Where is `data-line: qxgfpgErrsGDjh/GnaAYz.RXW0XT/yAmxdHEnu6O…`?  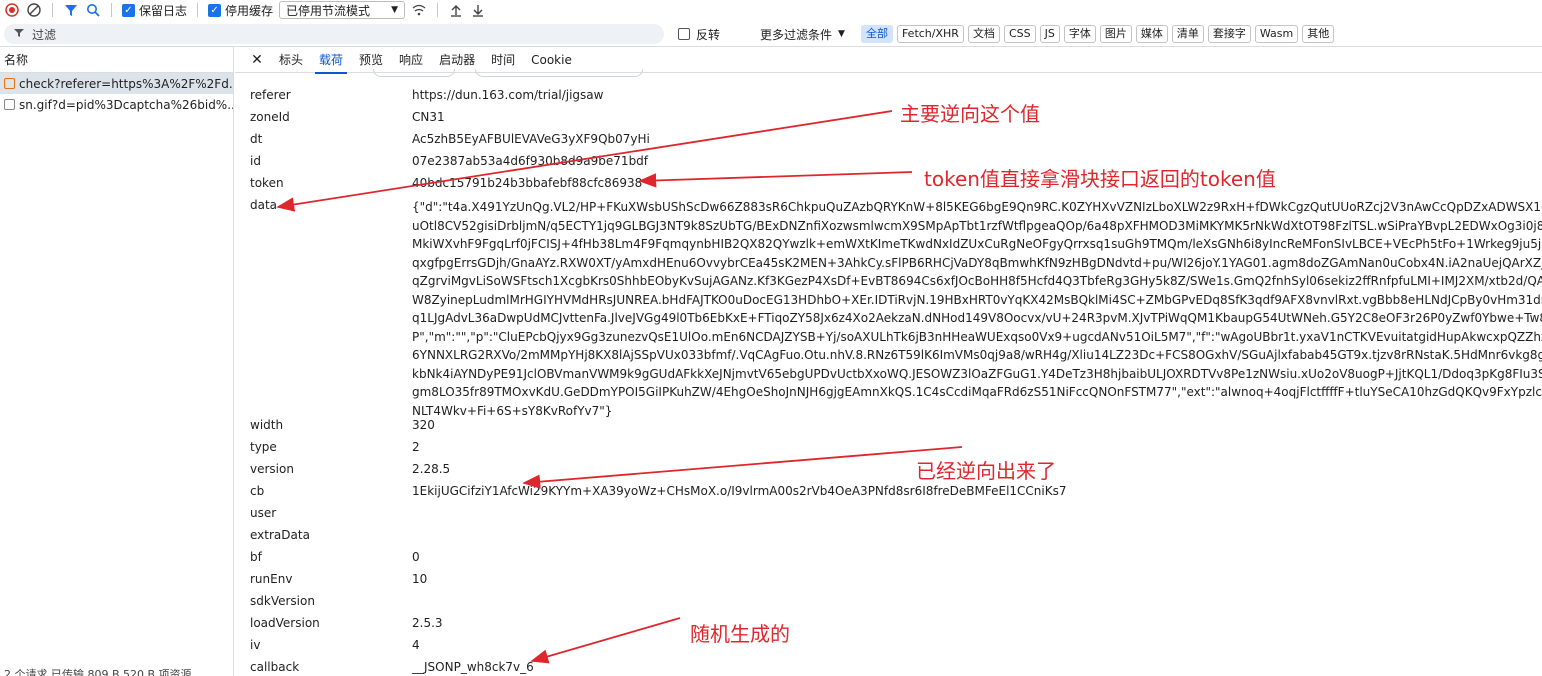
data-line: qxgfpgErrsGDjh/GnaAYz.RXW0XT/yAmxdHEnu6O… is located at coordinates (977, 262).